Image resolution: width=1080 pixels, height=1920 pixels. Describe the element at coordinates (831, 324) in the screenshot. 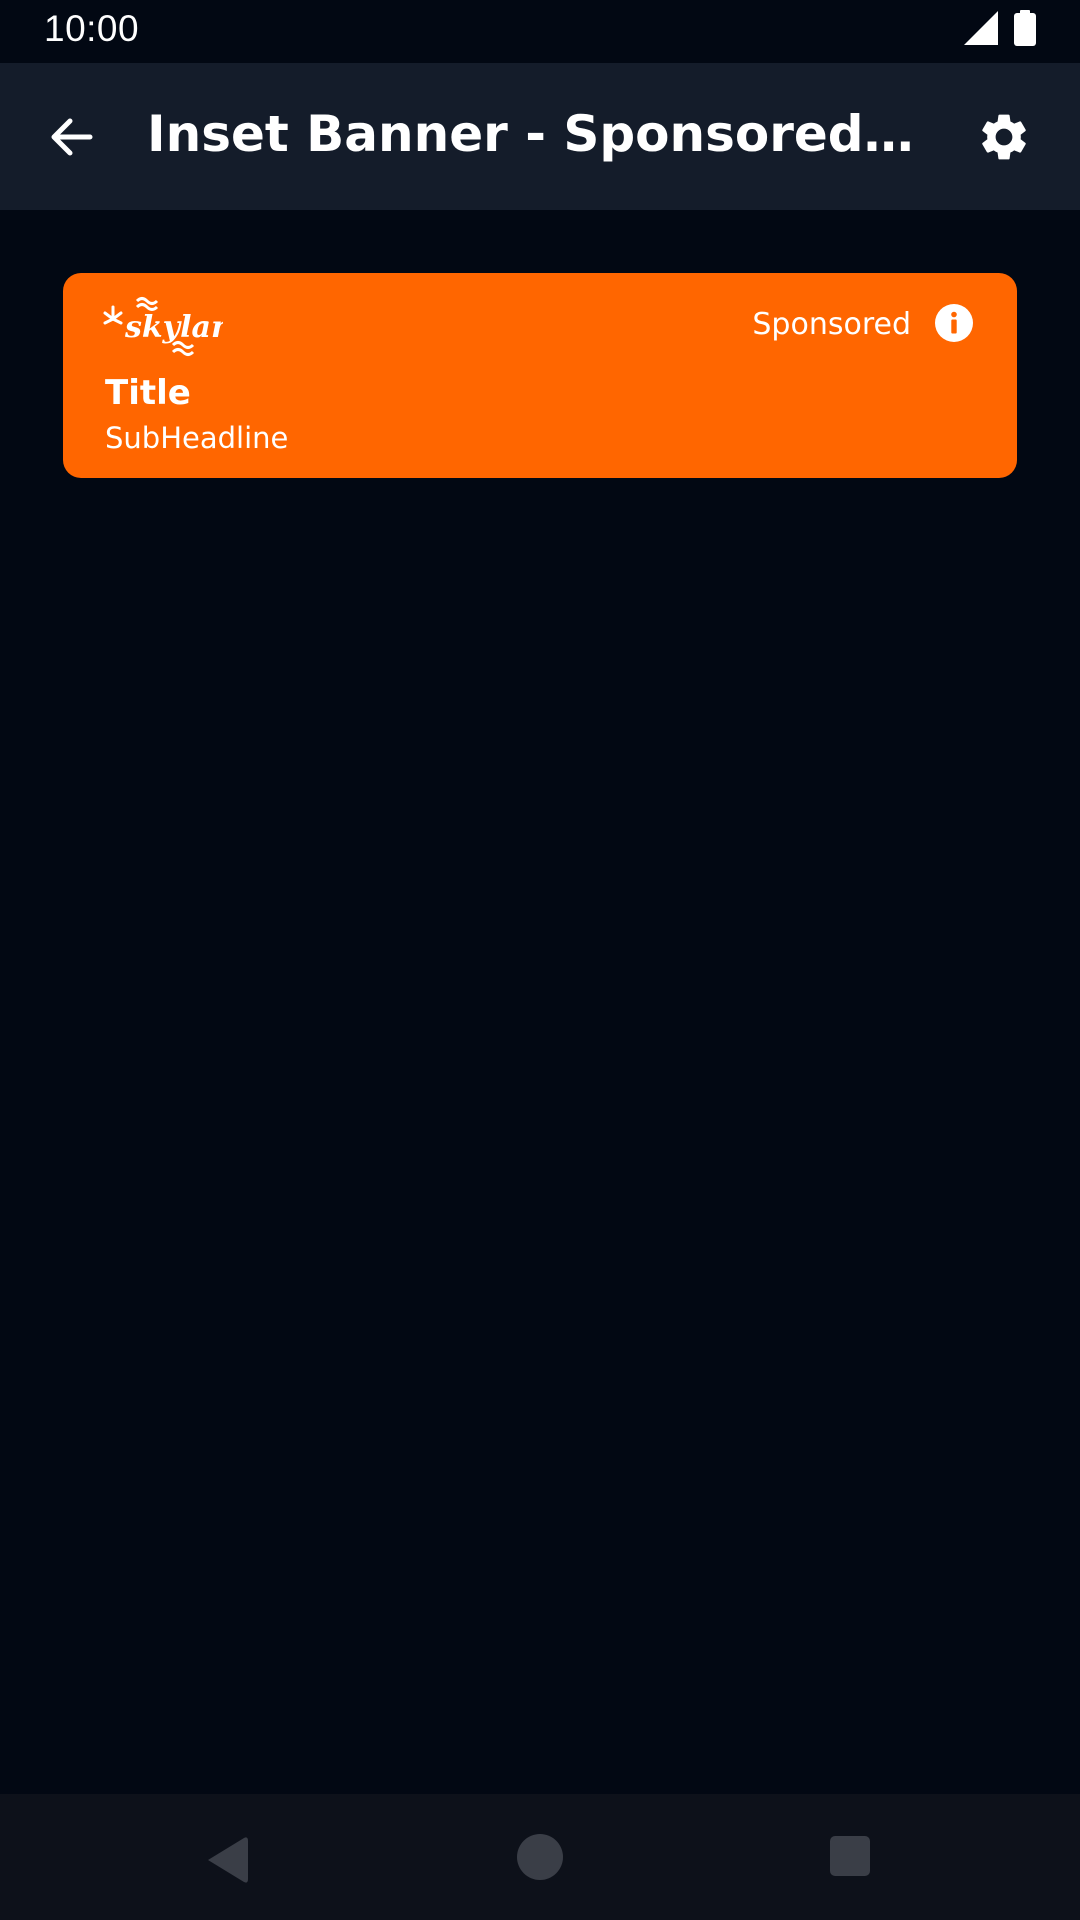

I see `sponsored-label: Sponsored` at that location.